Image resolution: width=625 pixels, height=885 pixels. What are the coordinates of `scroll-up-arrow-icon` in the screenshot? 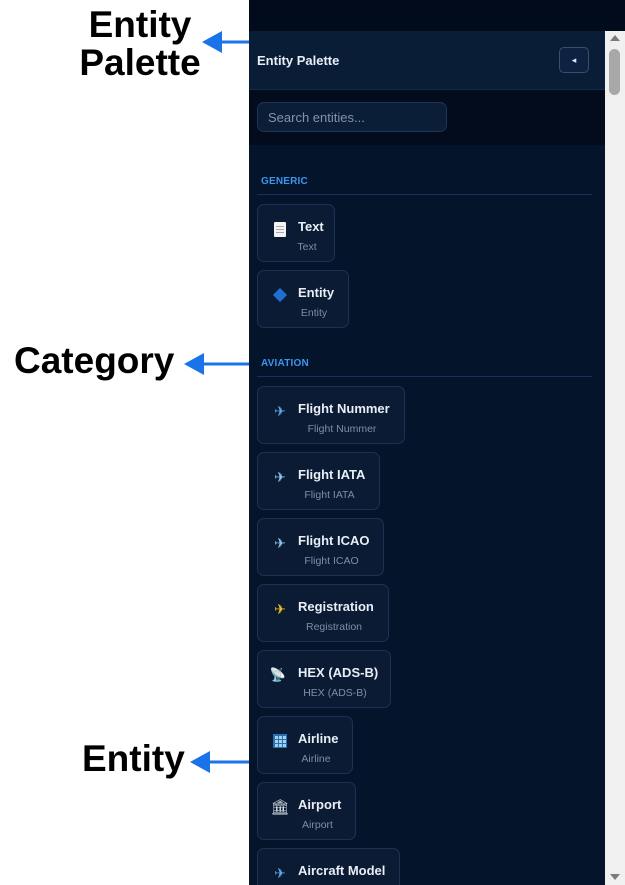 It's located at (615, 38).